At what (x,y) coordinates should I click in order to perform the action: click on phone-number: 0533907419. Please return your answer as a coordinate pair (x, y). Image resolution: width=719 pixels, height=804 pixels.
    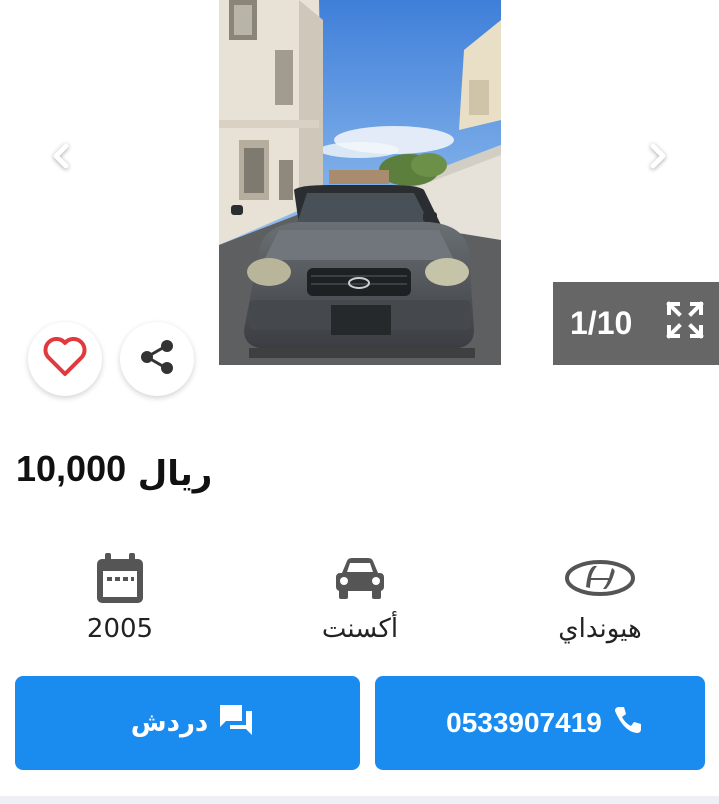
    Looking at the image, I should click on (524, 722).